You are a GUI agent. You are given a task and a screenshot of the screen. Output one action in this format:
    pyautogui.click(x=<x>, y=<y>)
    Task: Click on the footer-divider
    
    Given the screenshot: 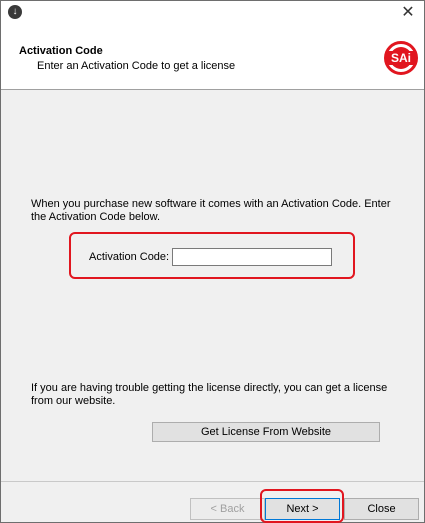 What is the action you would take?
    pyautogui.click(x=212, y=481)
    